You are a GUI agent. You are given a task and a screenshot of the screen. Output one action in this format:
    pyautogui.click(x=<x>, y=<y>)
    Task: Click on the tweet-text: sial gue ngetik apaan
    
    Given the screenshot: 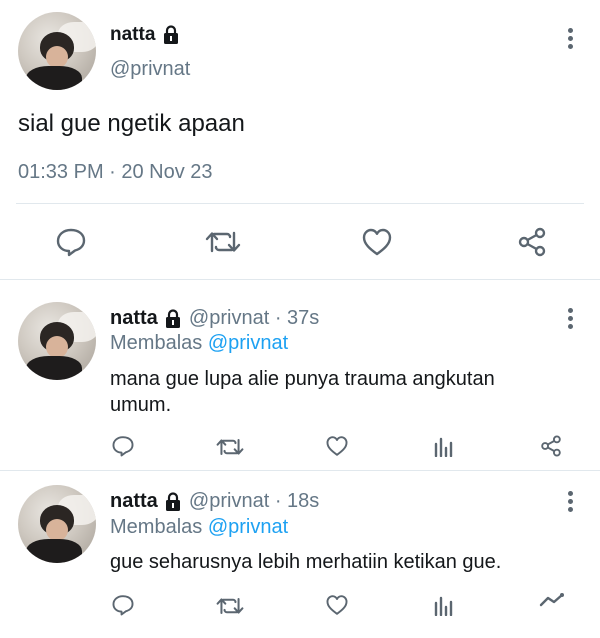 What is the action you would take?
    pyautogui.click(x=131, y=123)
    